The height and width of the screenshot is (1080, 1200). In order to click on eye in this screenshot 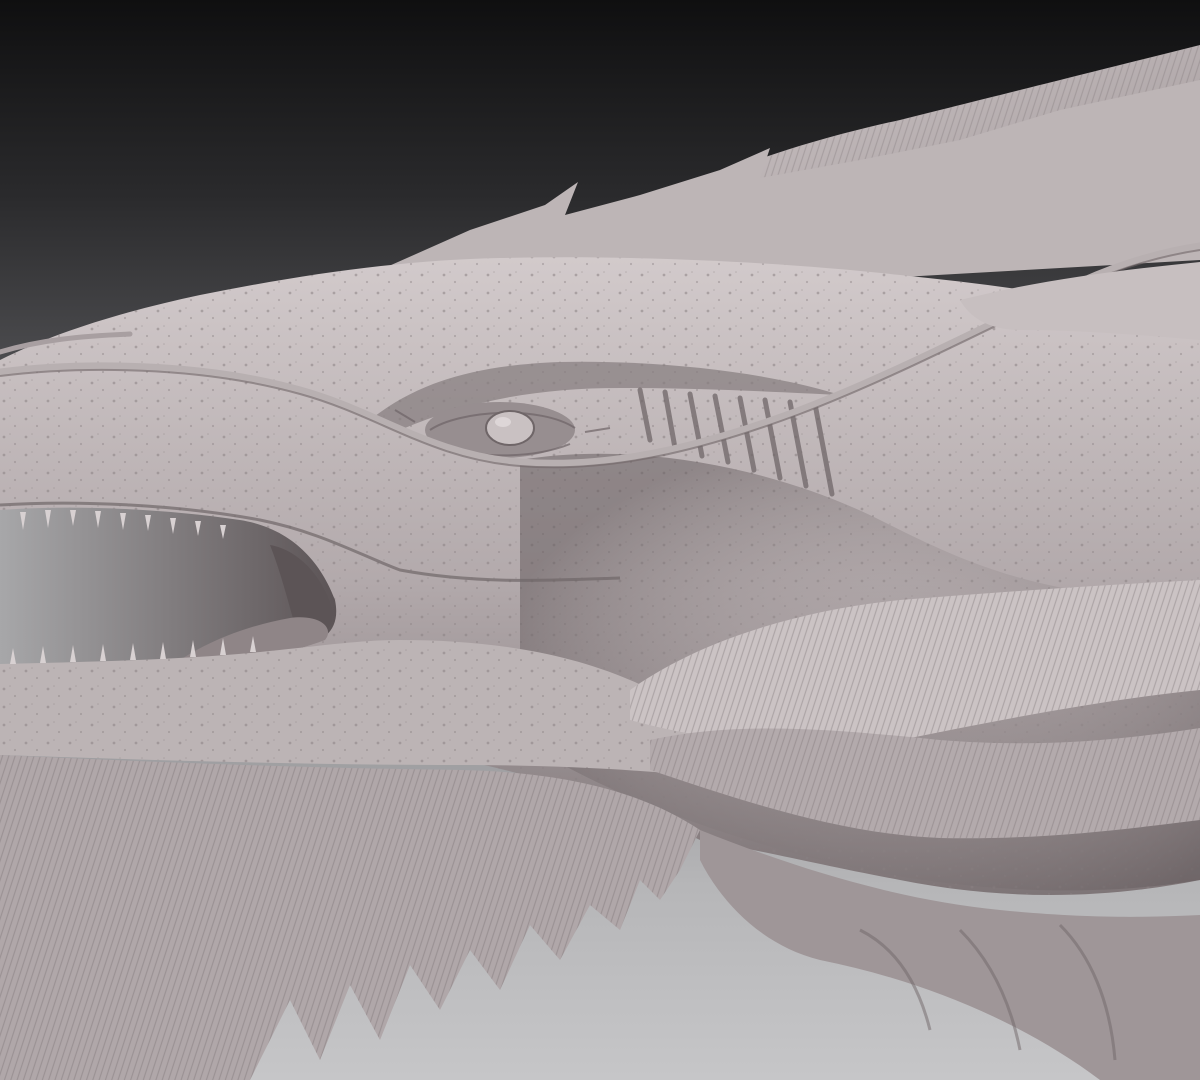, I will do `click(510, 428)`.